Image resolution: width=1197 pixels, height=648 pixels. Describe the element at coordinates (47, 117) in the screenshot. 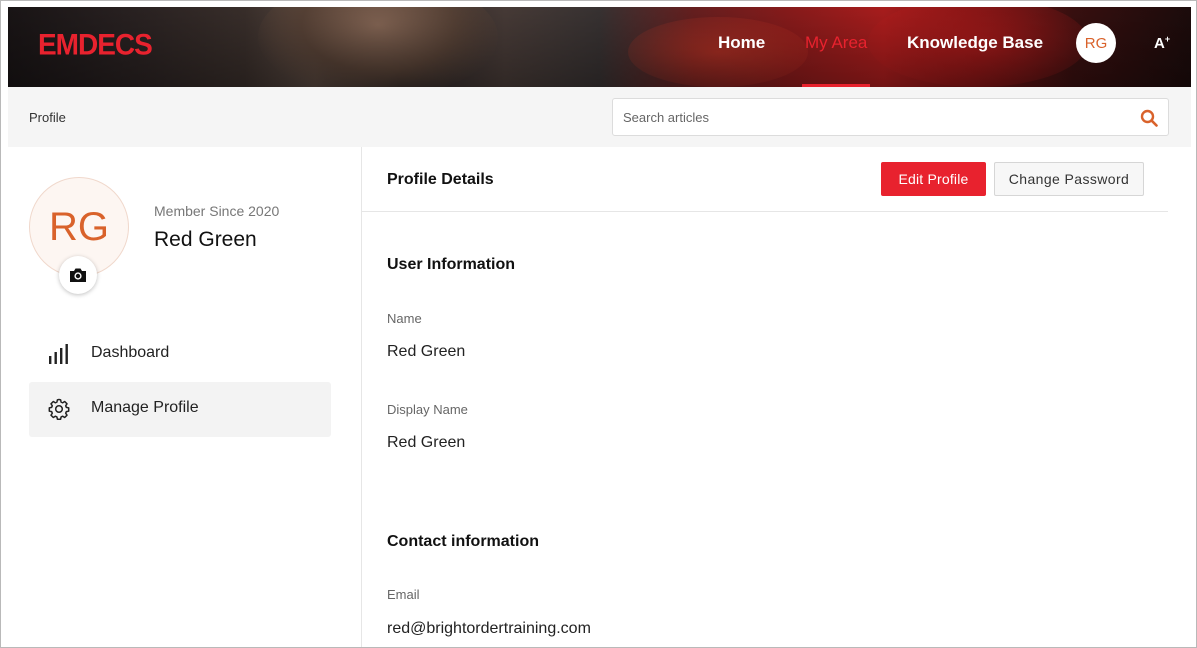

I see `breadcrumb: Profile` at that location.